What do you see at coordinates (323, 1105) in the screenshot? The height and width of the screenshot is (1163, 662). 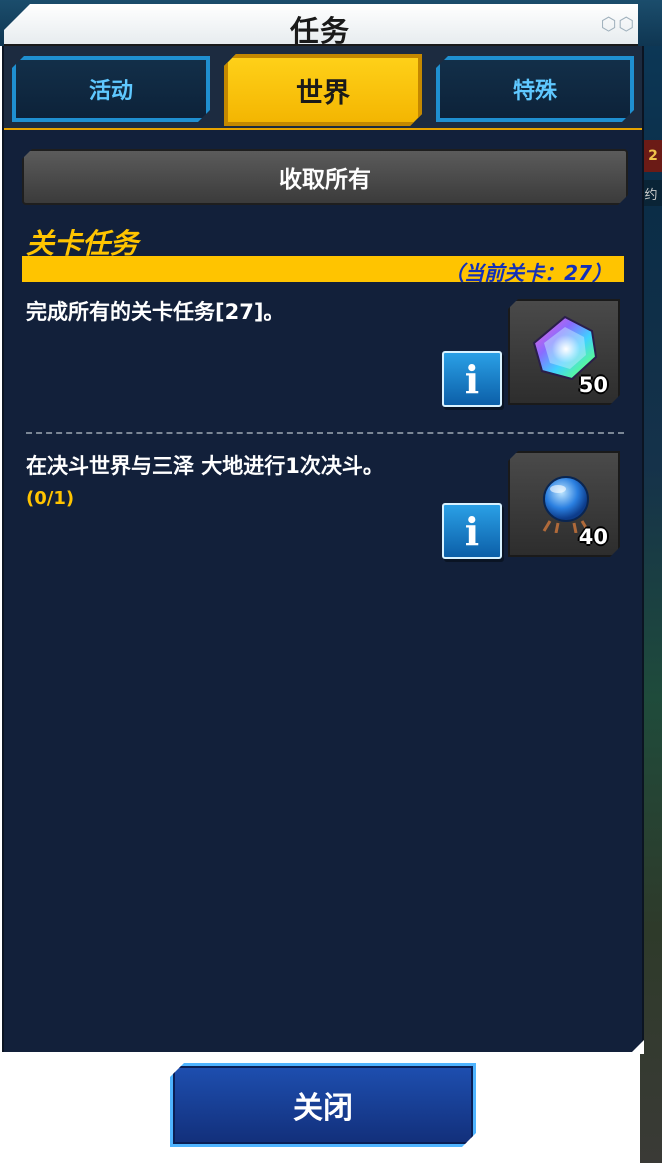 I see `close-button: 关闭` at bounding box center [323, 1105].